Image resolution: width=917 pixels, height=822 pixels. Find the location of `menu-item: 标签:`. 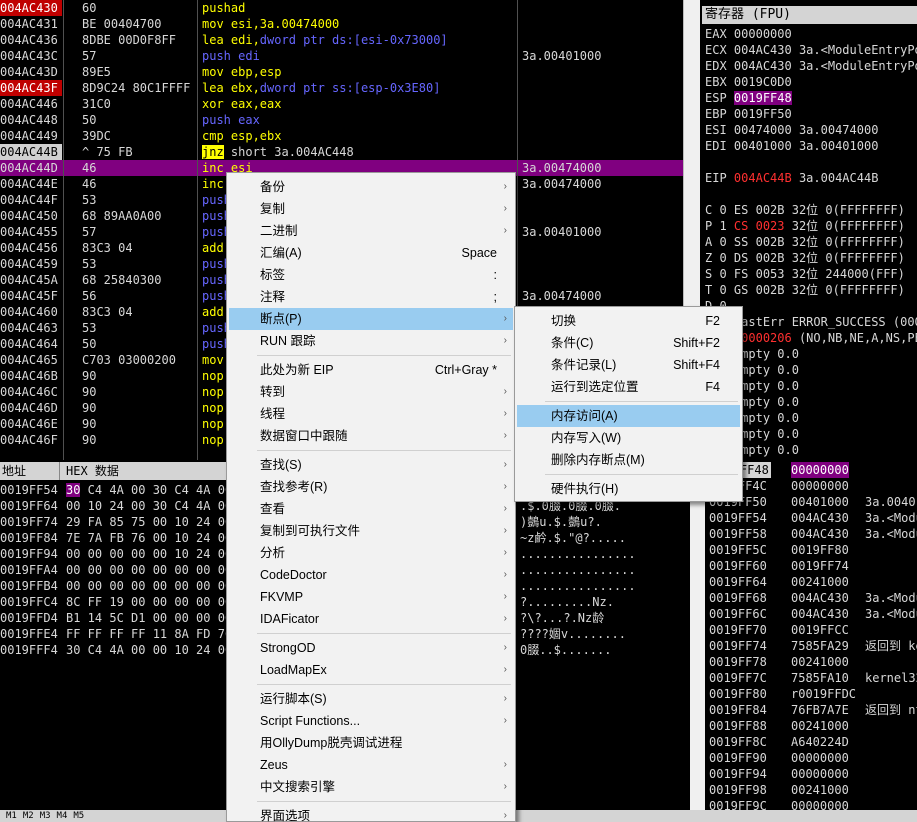

menu-item: 标签: is located at coordinates (371, 275).